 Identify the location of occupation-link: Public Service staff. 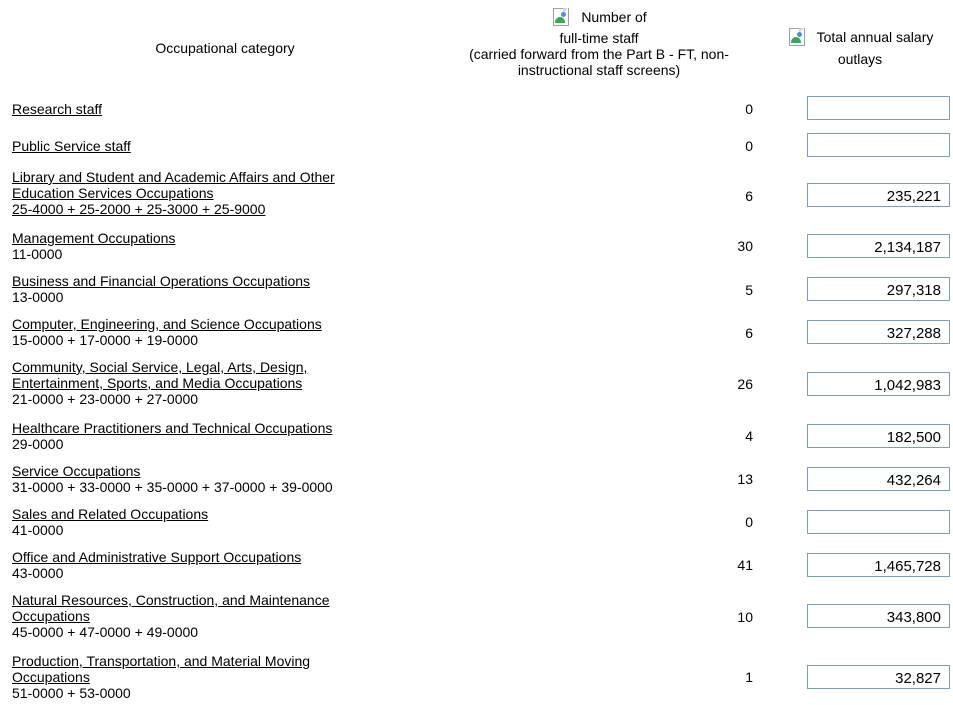
(71, 146).